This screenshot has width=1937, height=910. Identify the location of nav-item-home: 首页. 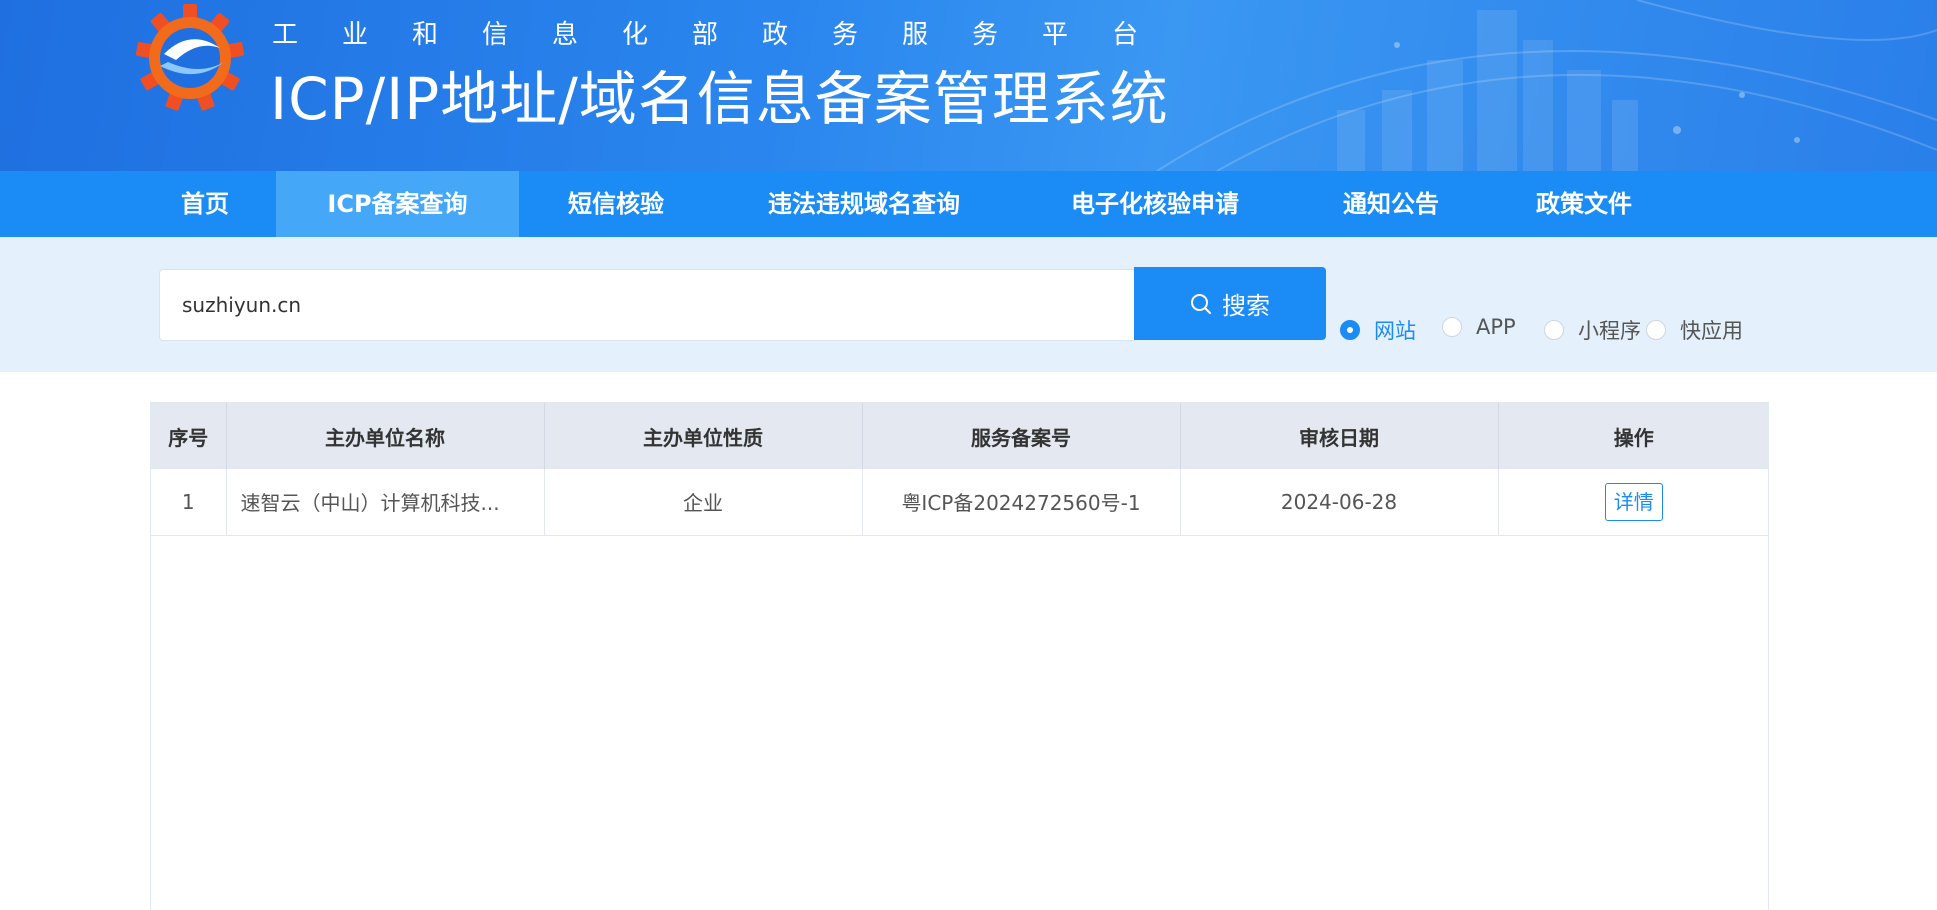
(205, 204).